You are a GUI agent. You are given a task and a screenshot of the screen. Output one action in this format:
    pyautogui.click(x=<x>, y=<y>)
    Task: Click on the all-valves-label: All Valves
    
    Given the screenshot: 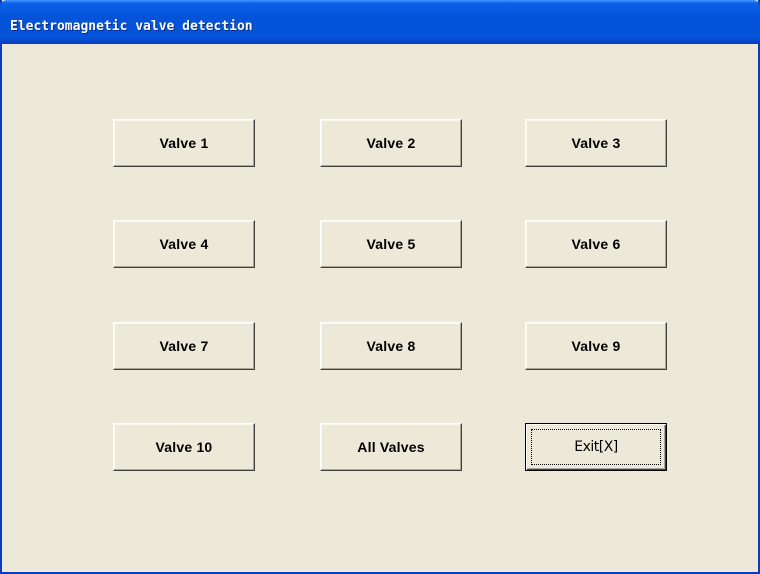 What is the action you would take?
    pyautogui.click(x=391, y=447)
    